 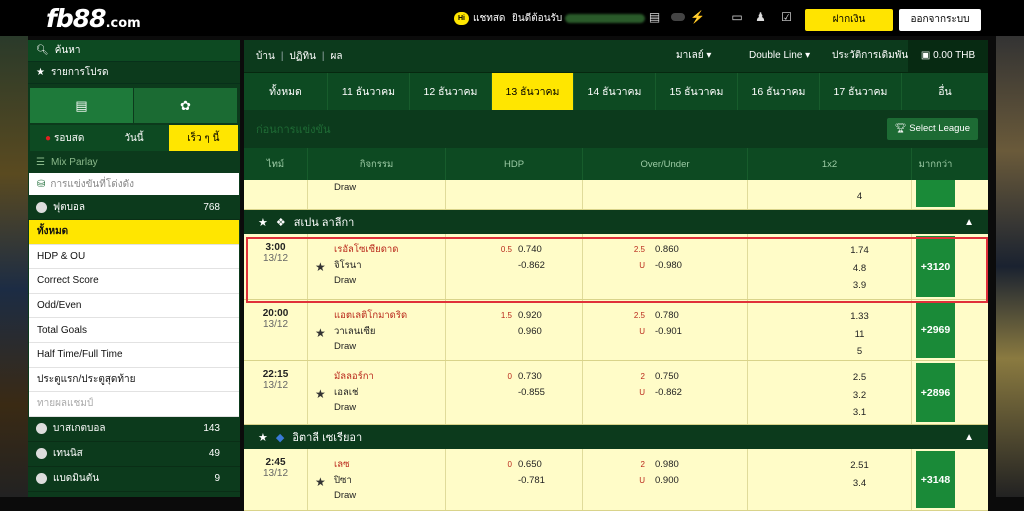 I want to click on odds-over: 0.980, so click(x=667, y=465).